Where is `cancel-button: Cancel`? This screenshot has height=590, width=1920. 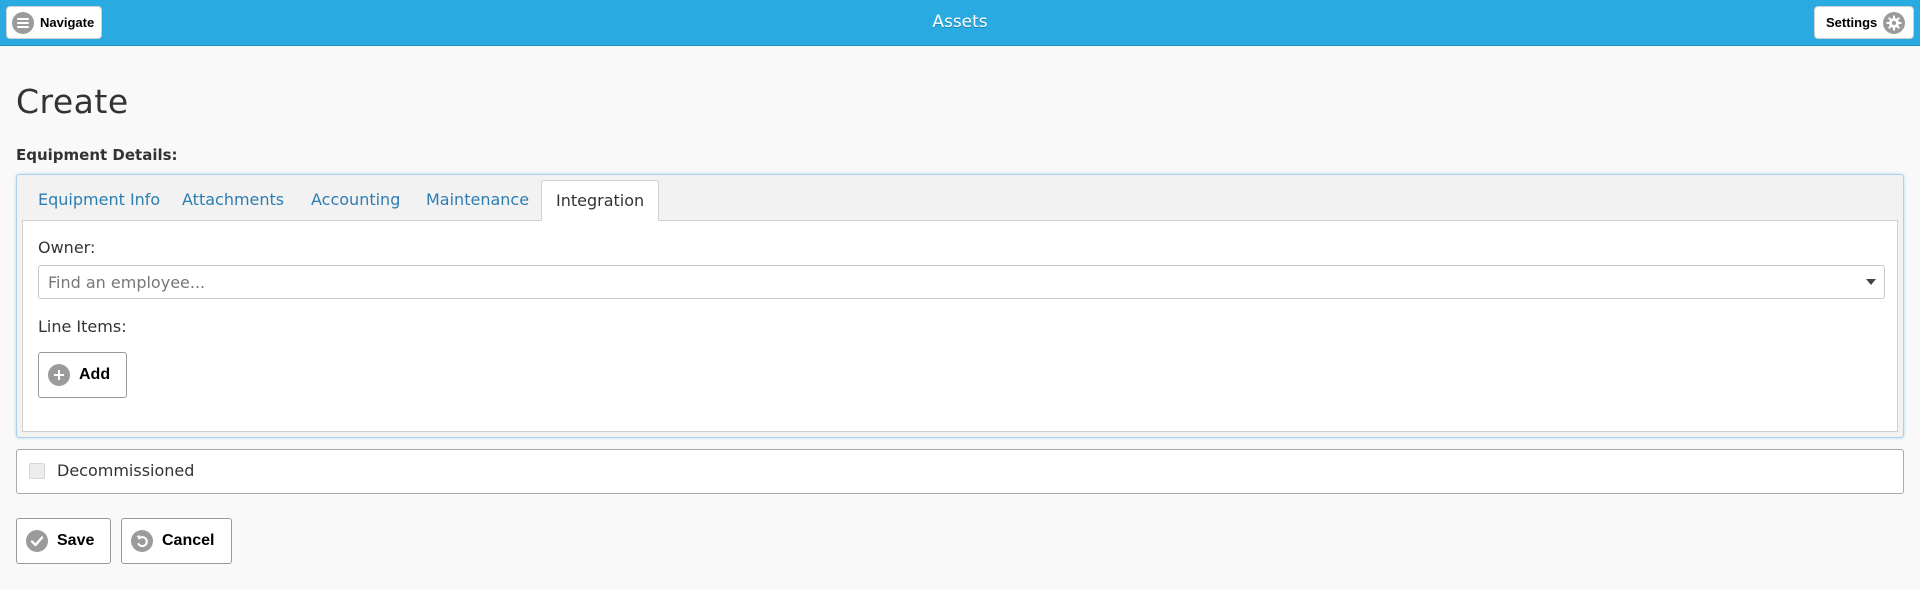 cancel-button: Cancel is located at coordinates (176, 541).